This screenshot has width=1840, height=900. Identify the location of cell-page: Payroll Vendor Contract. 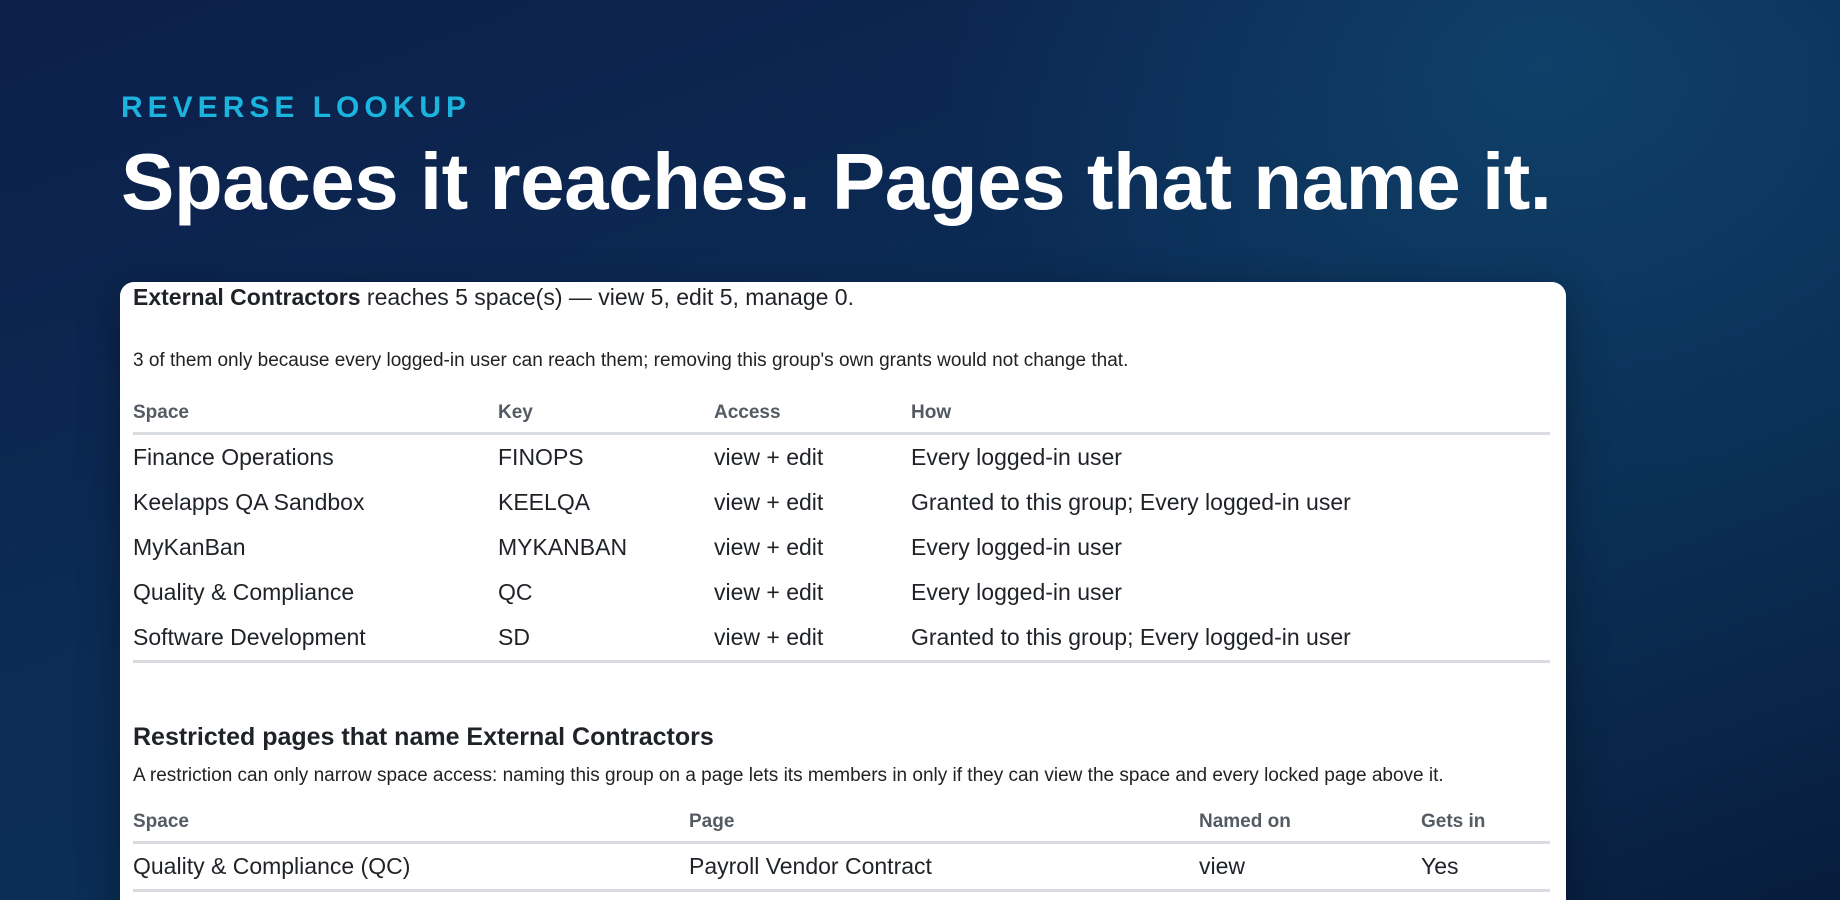
(944, 867).